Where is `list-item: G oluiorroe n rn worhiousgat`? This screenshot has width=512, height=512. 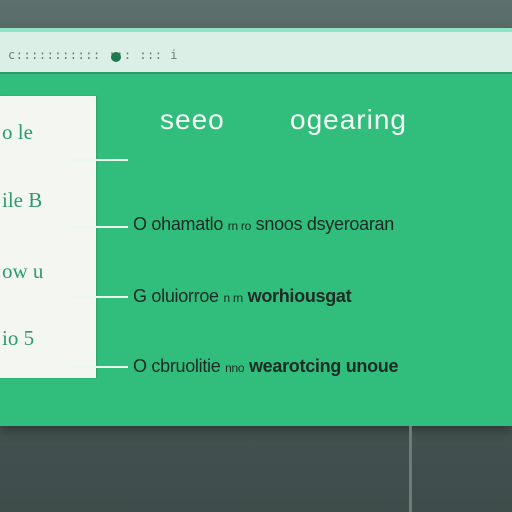
list-item: G oluiorroe n rn worhiousgat is located at coordinates (242, 296).